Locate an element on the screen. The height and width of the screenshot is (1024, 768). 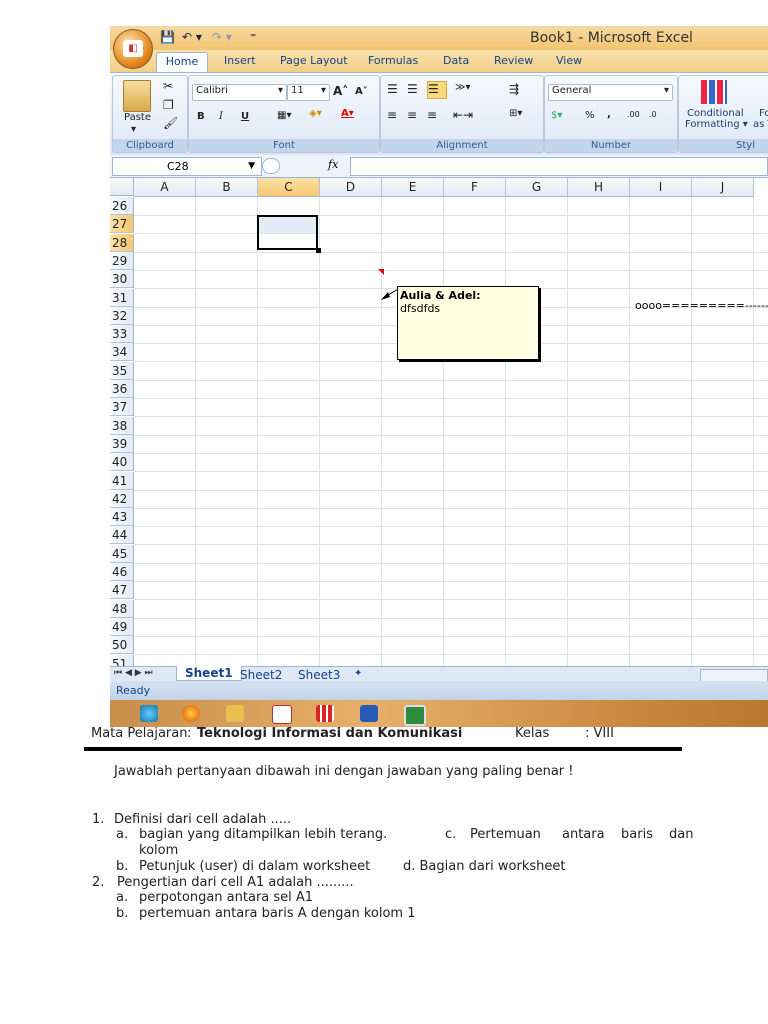
tab-data: Data is located at coordinates (456, 60).